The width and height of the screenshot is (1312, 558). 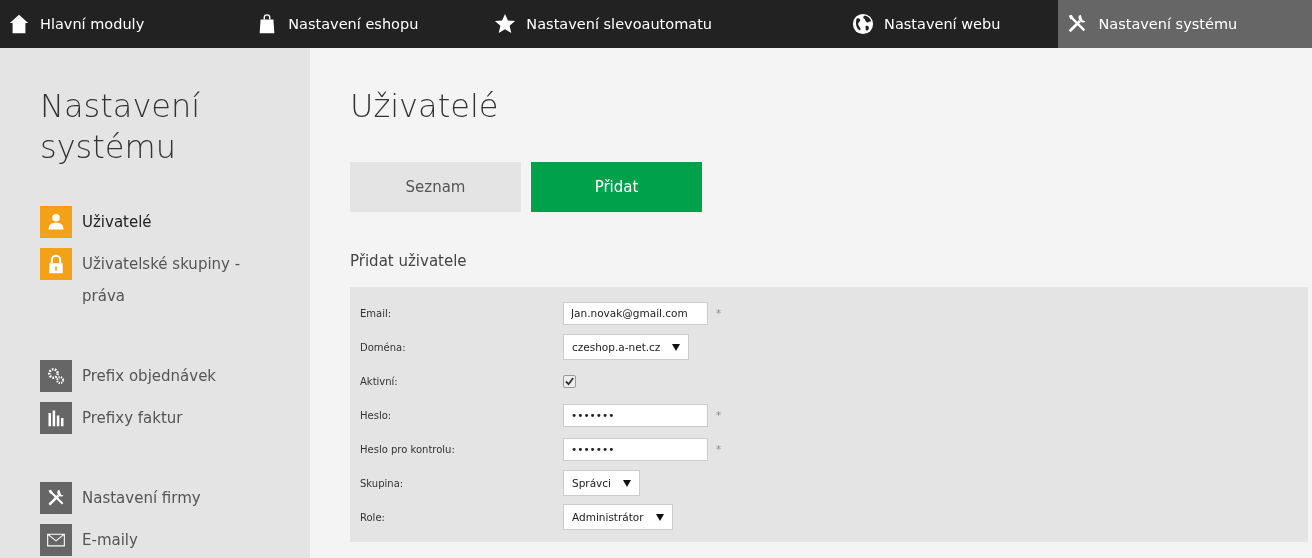 What do you see at coordinates (435, 187) in the screenshot?
I see `mode-tab: Seznam` at bounding box center [435, 187].